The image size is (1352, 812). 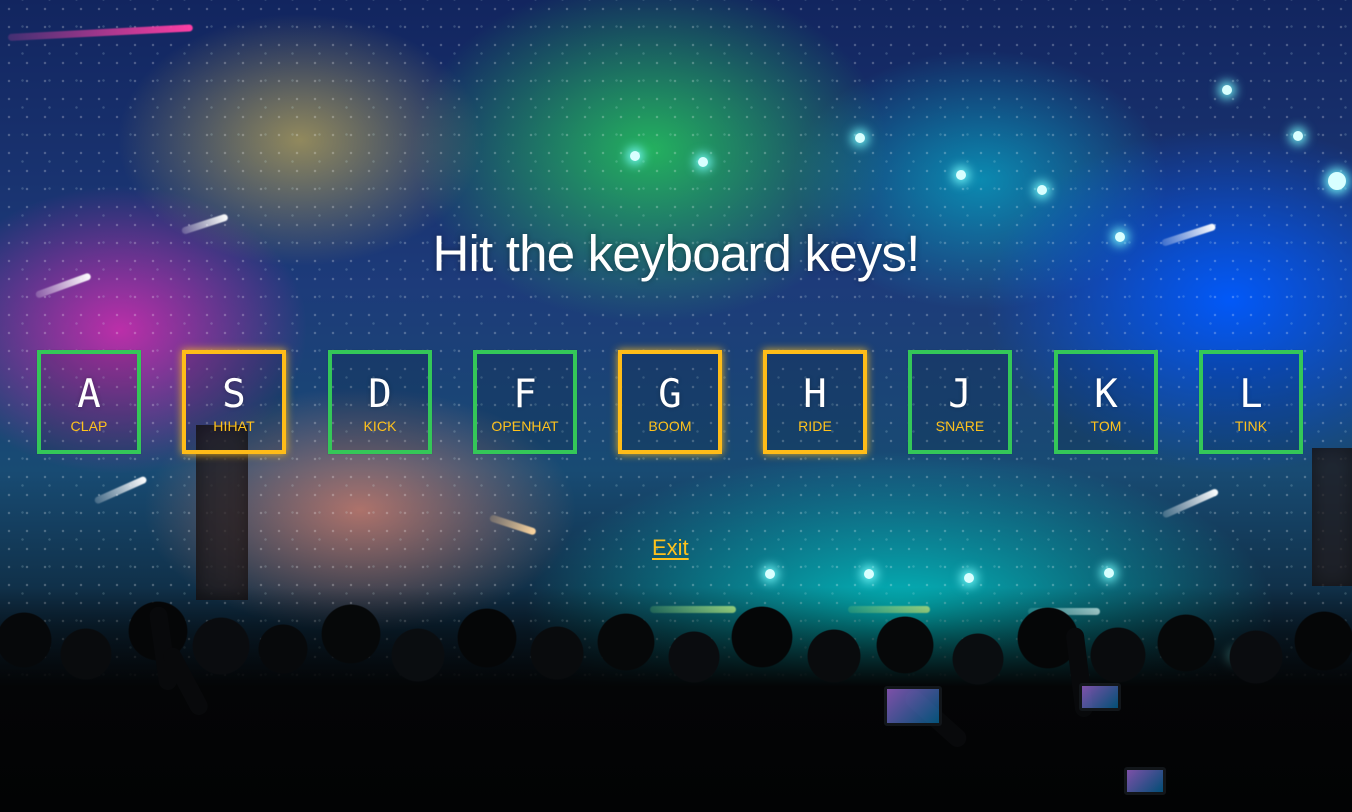 What do you see at coordinates (1251, 426) in the screenshot?
I see `key-sound-label: TINK` at bounding box center [1251, 426].